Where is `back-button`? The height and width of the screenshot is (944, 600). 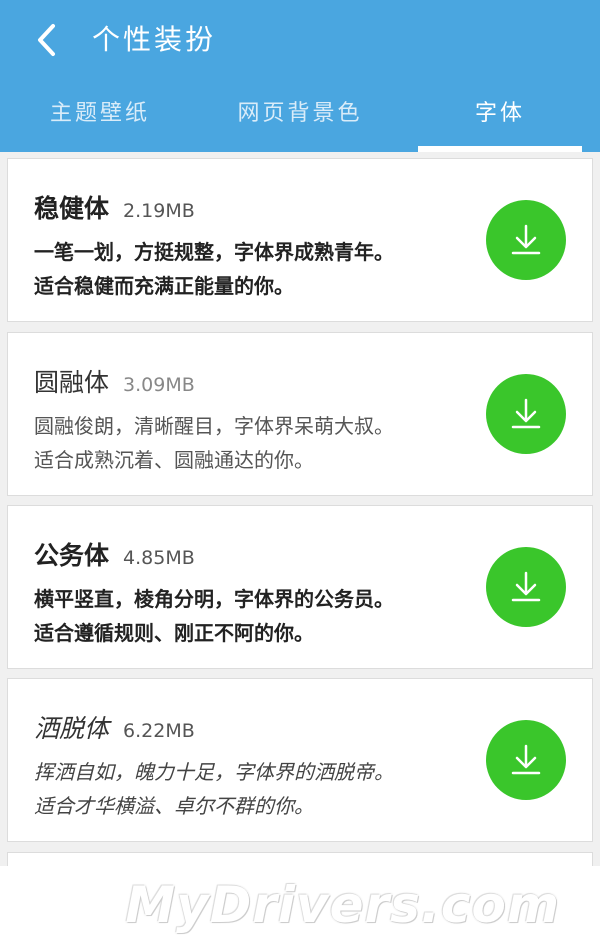 back-button is located at coordinates (46, 40).